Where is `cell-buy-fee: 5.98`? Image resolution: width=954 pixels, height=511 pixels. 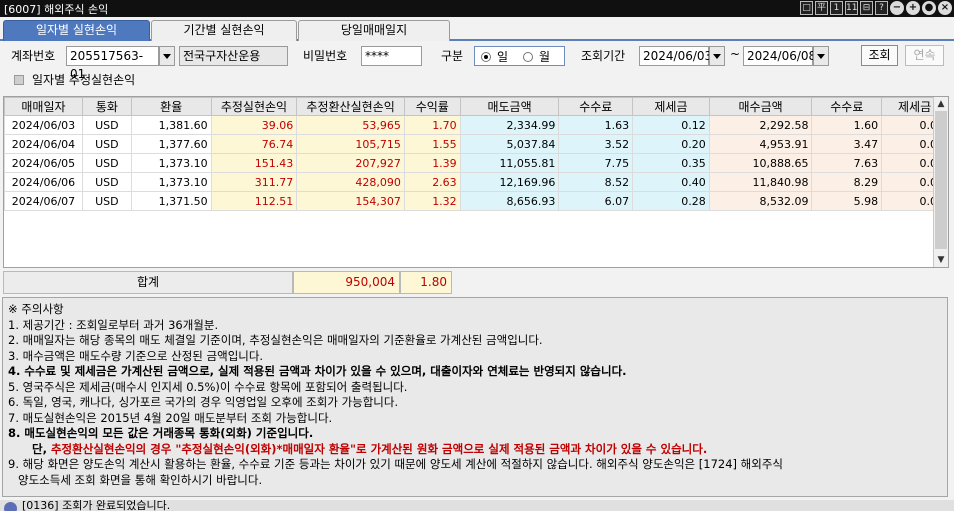 cell-buy-fee: 5.98 is located at coordinates (847, 201).